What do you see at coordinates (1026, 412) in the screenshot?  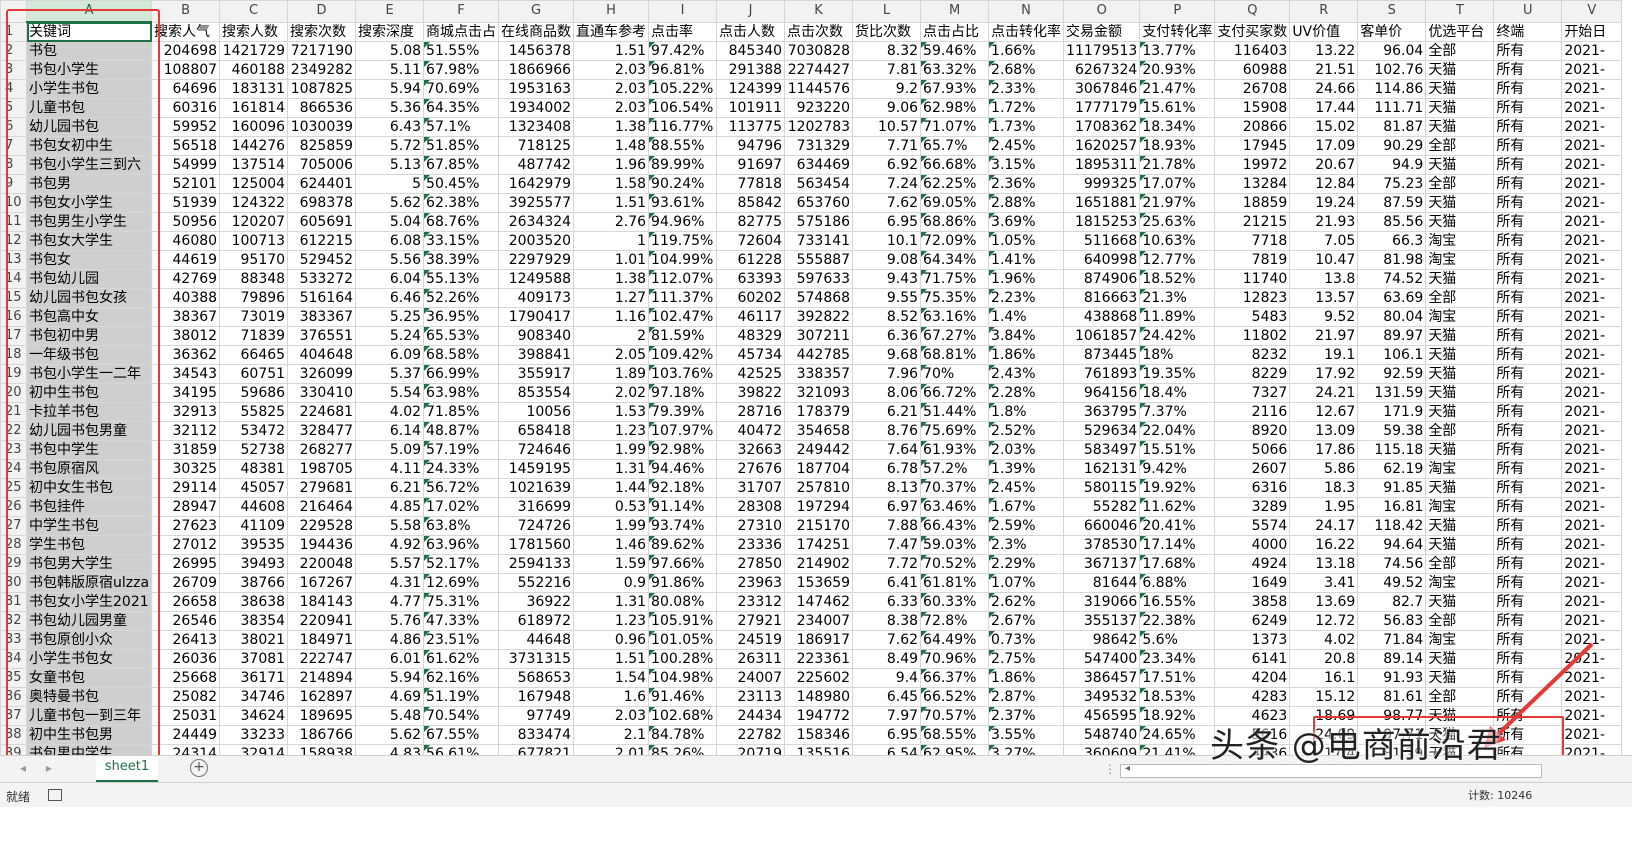 I see `cell: 1.8%` at bounding box center [1026, 412].